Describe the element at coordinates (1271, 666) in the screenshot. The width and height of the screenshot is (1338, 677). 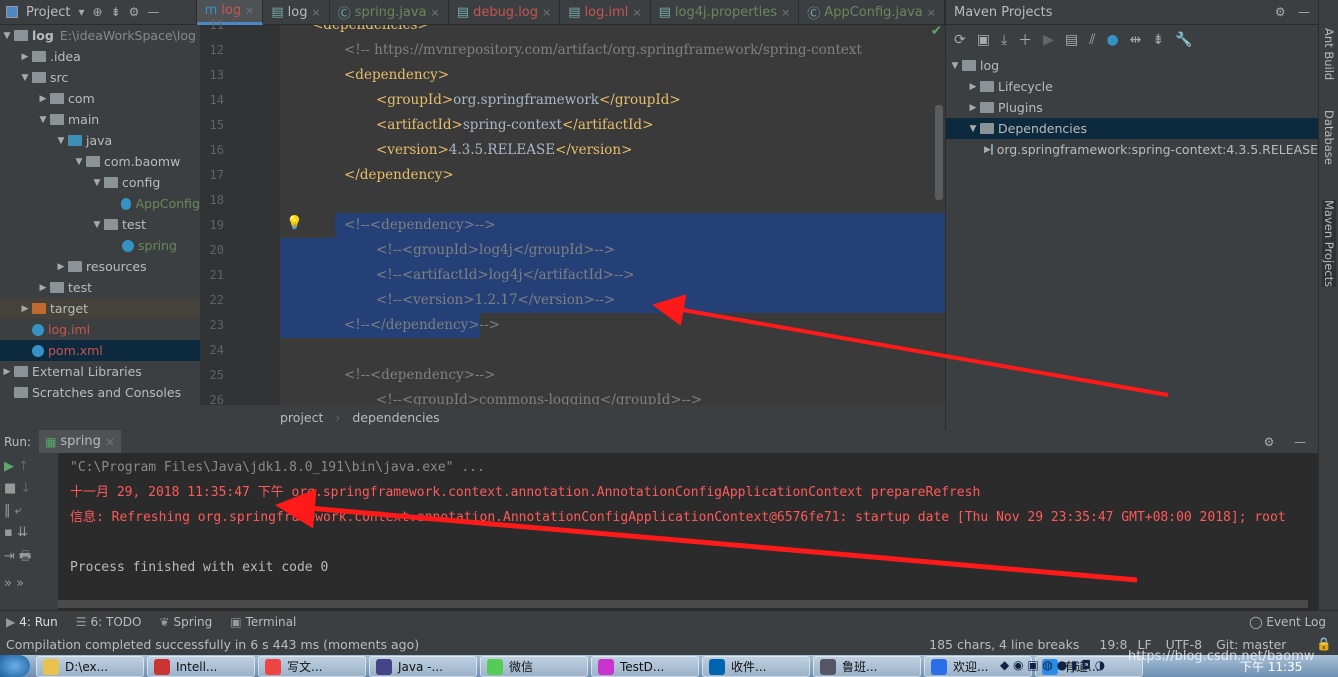
I see `clock: 下午 11:35` at that location.